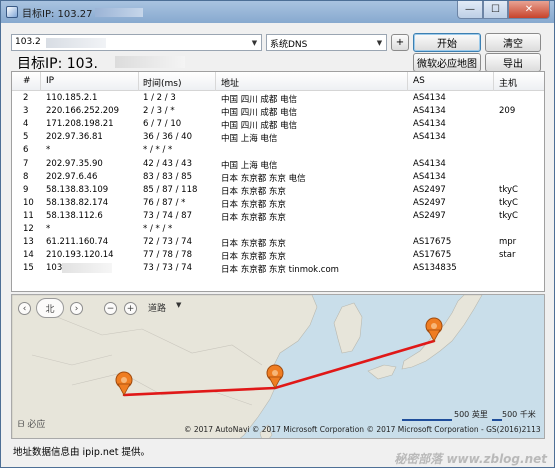  What do you see at coordinates (167, 268) in the screenshot?
I see `row-time: 73 / 73 / 74` at bounding box center [167, 268].